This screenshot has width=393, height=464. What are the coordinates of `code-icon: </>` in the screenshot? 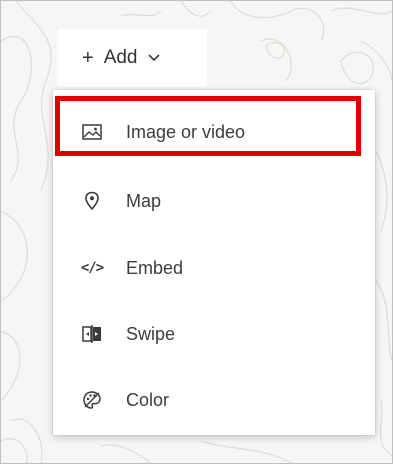 It's located at (92, 268).